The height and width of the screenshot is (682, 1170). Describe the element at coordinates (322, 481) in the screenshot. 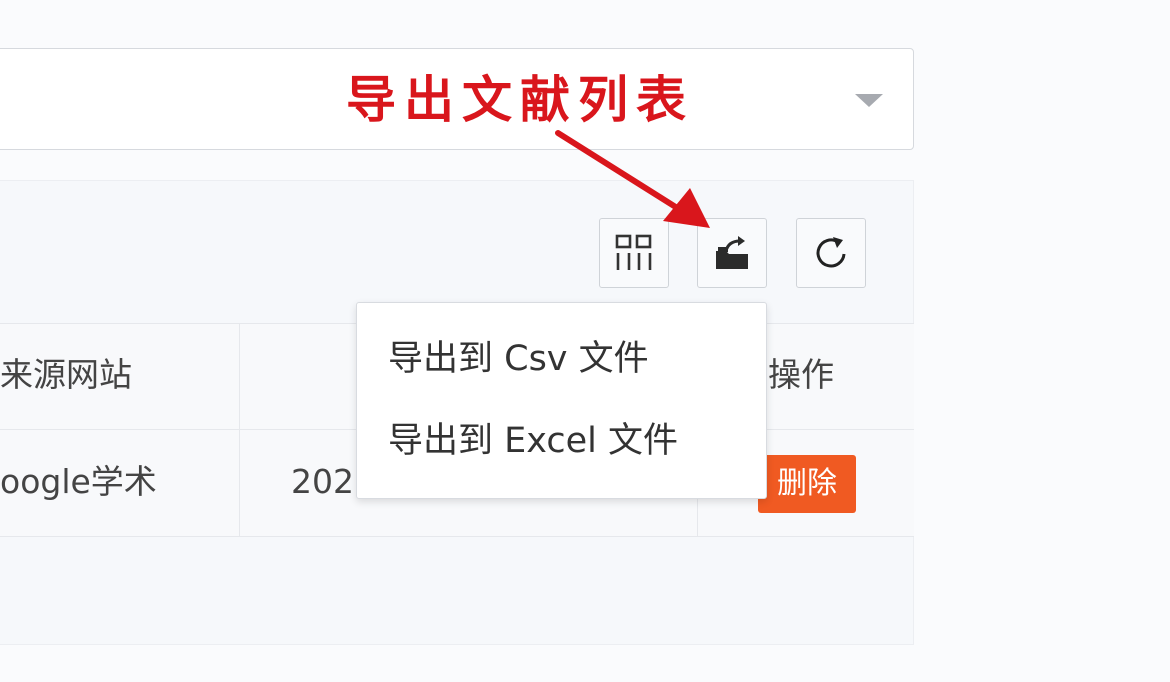

I see `cell-year: 202` at that location.